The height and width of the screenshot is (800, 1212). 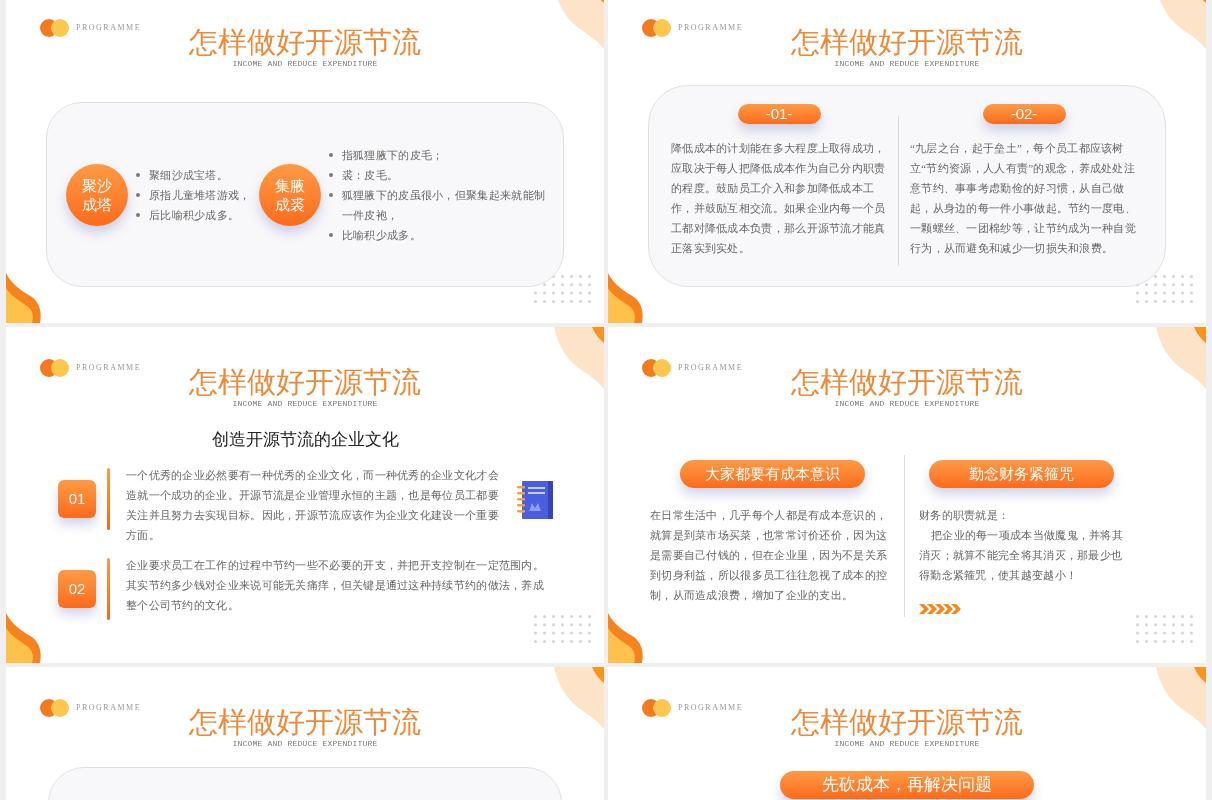 I want to click on bullet-text: 后比喻积少成多。, so click(x=194, y=215).